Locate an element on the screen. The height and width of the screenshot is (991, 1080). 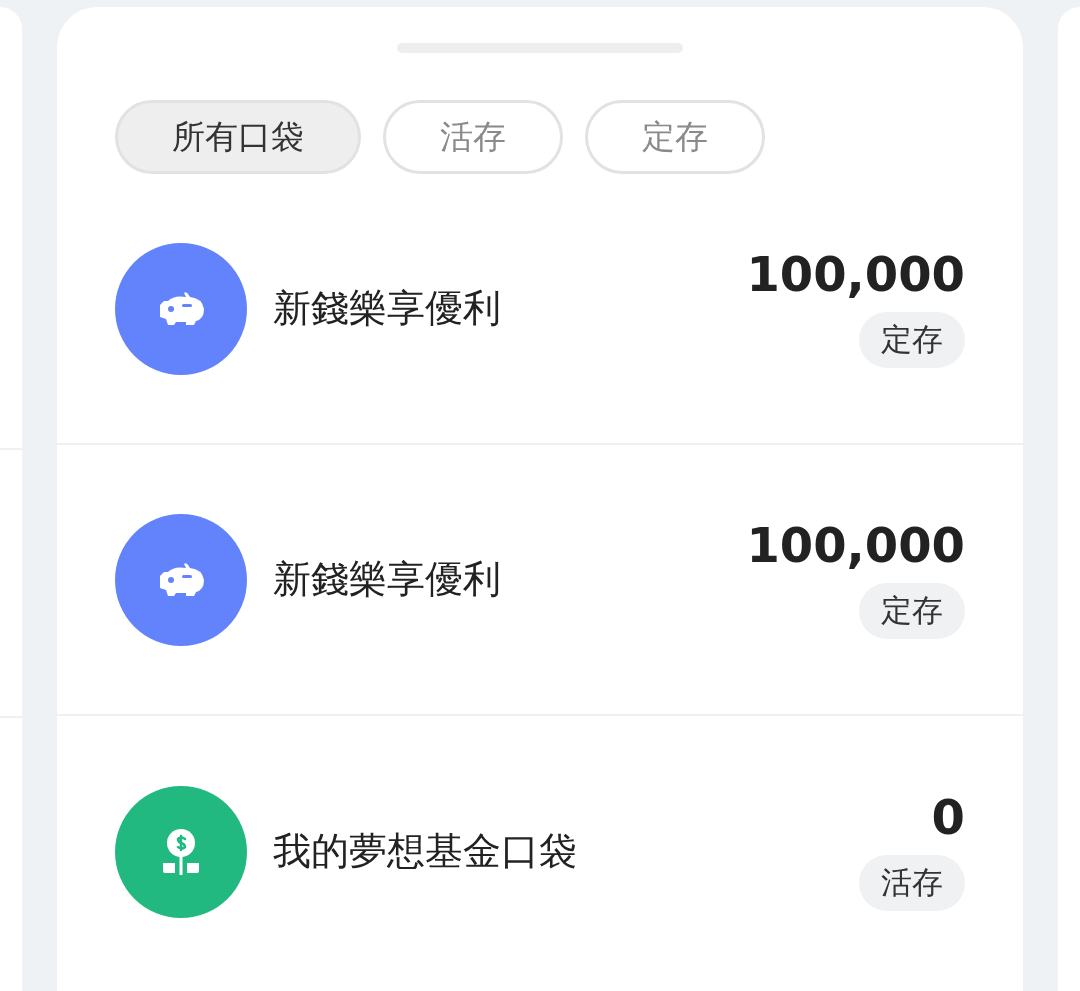
pocket-name: 我的夢想基金口袋 is located at coordinates (425, 851).